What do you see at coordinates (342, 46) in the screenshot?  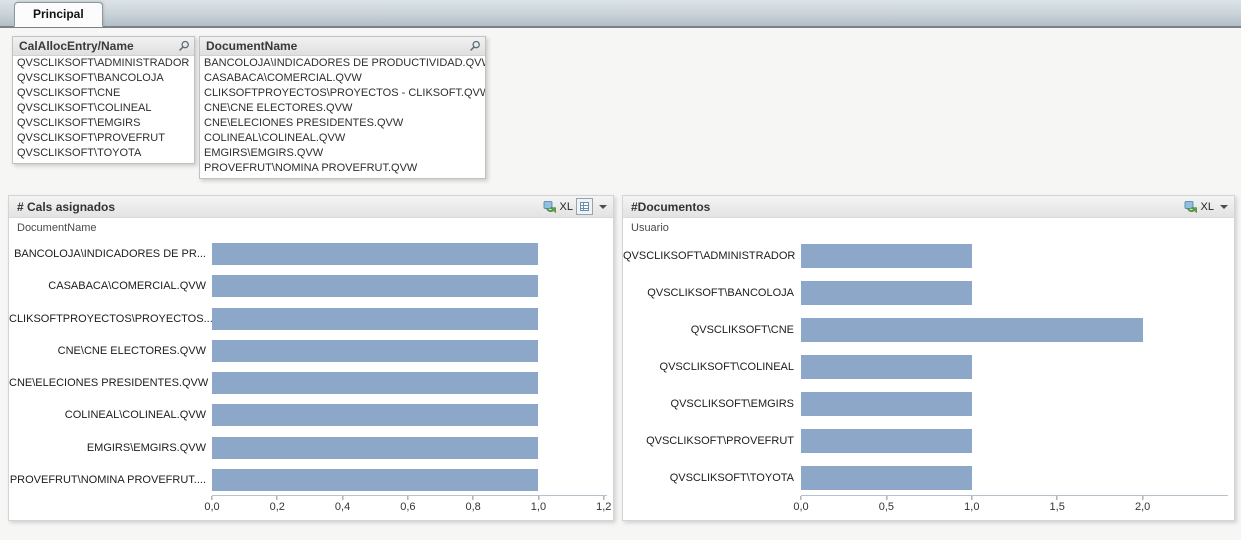 I see `listbox-caption: DocumentName` at bounding box center [342, 46].